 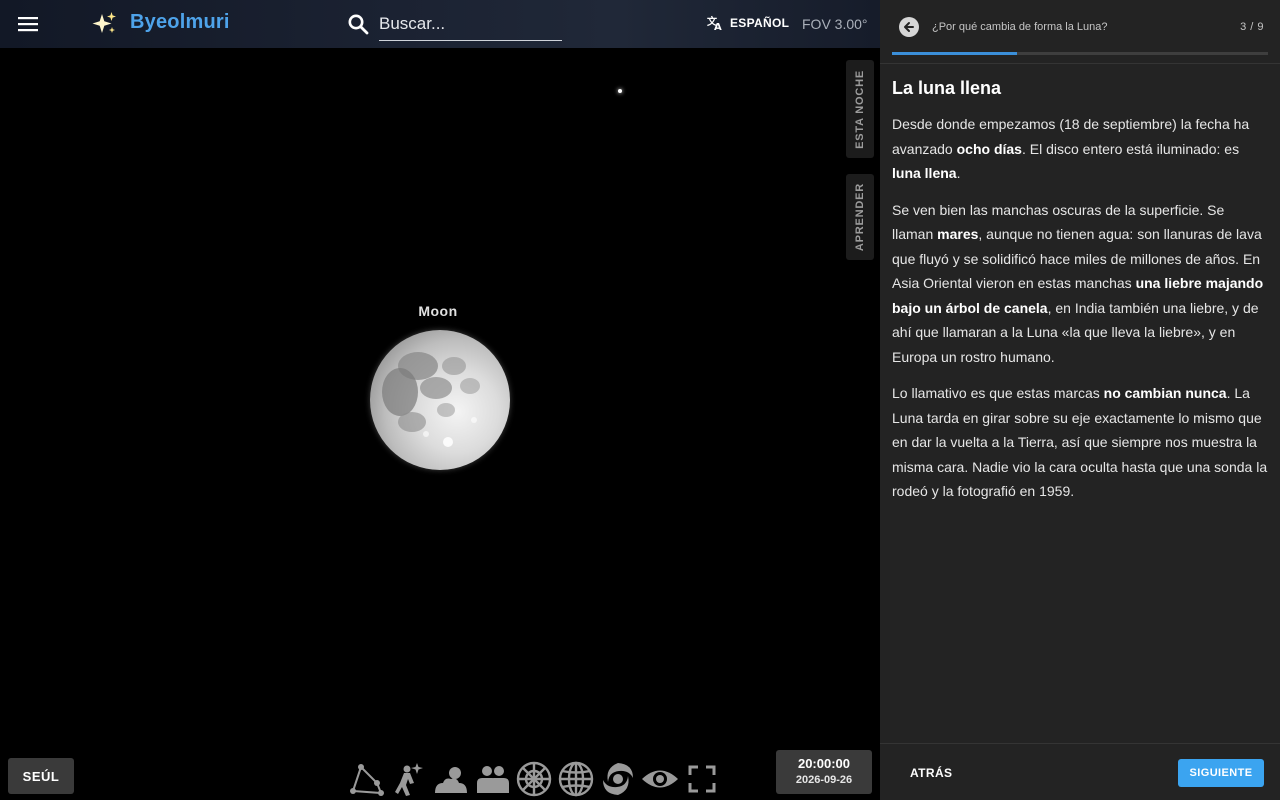 I want to click on translate-icon: 文 A, so click(x=714, y=23).